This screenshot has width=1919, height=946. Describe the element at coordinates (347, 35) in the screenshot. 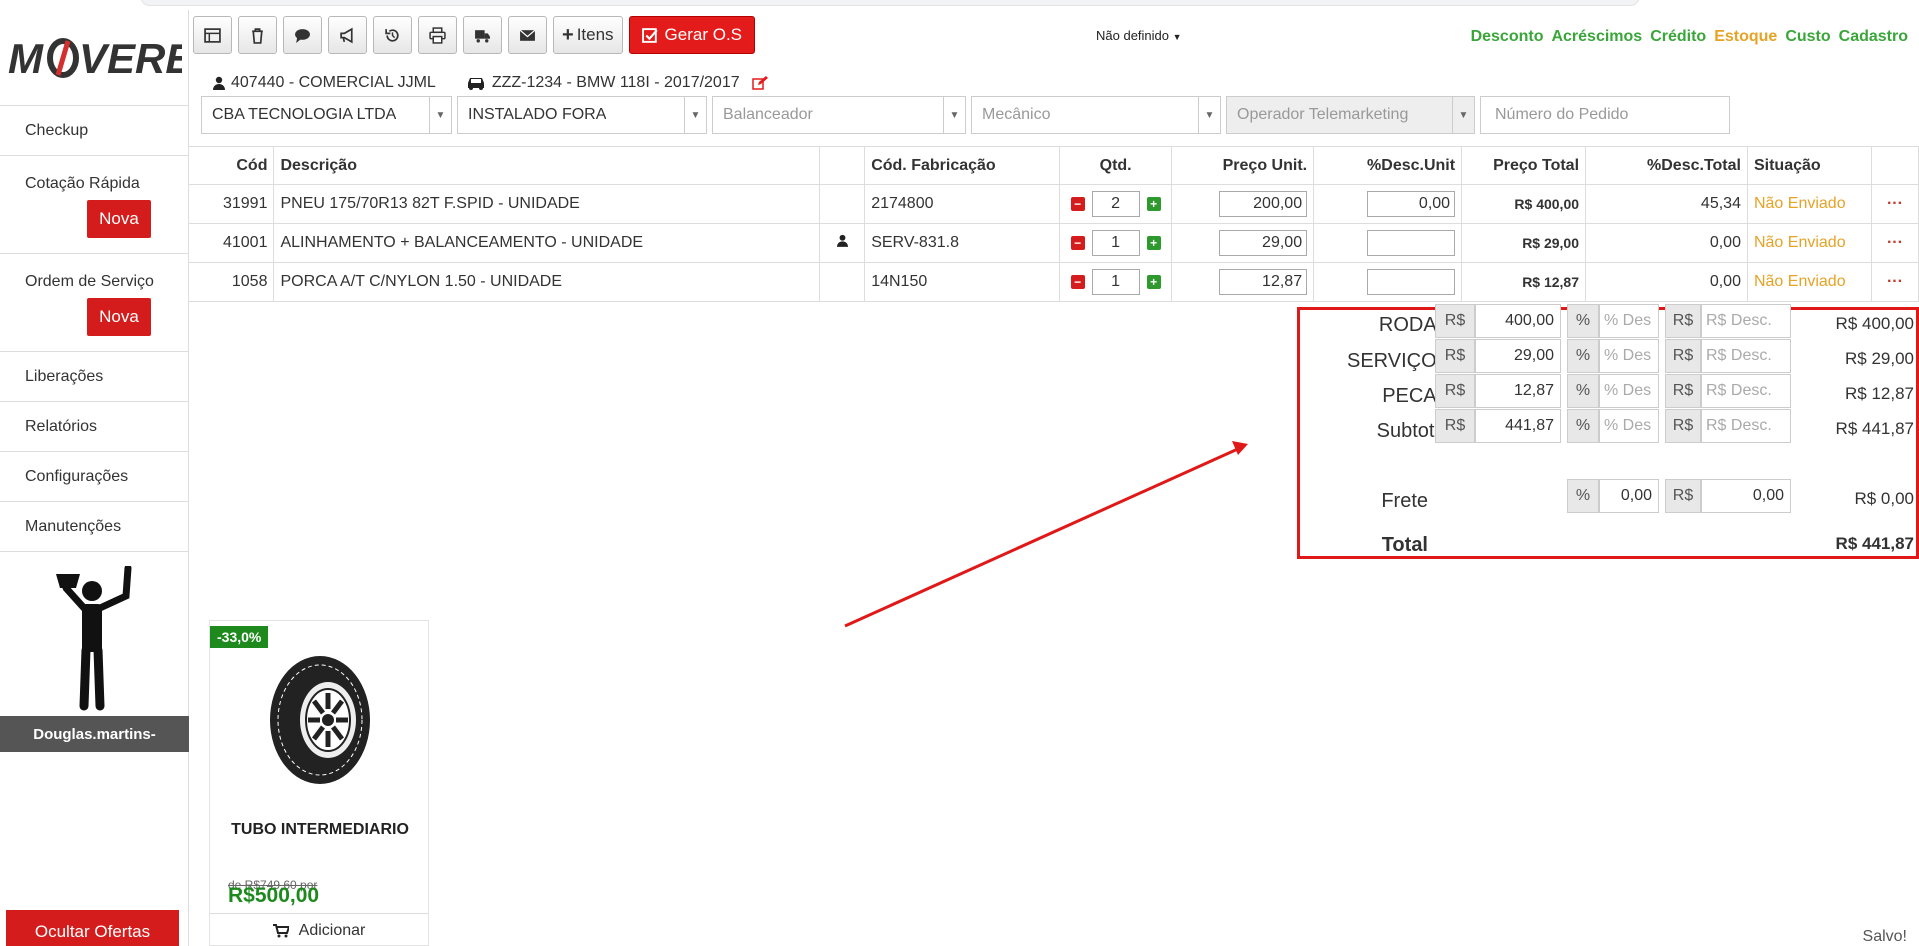

I see `announce-button` at that location.